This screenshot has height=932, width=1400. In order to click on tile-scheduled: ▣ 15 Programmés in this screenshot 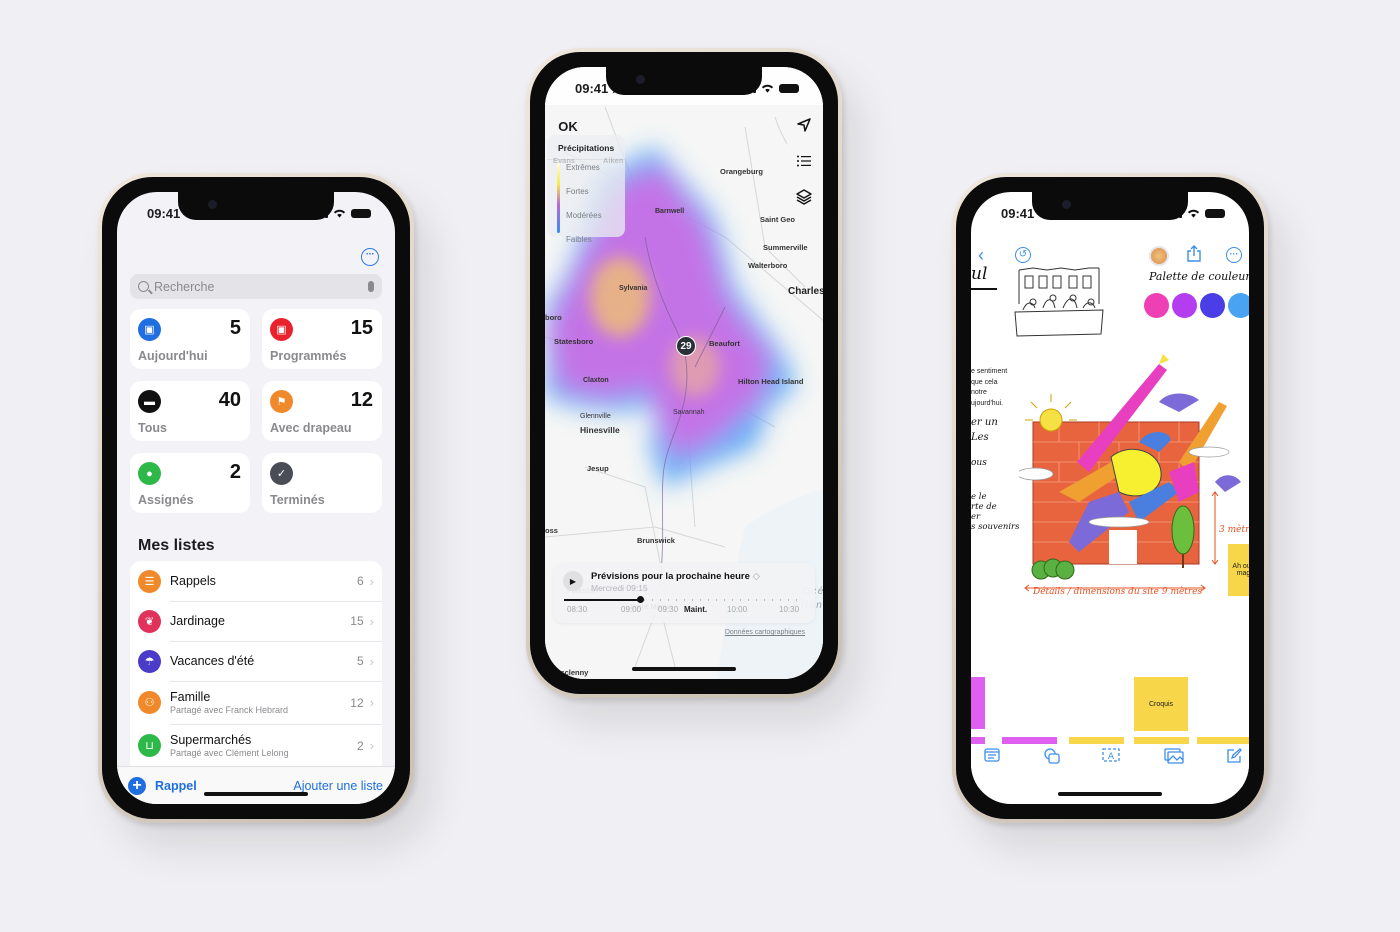, I will do `click(322, 339)`.